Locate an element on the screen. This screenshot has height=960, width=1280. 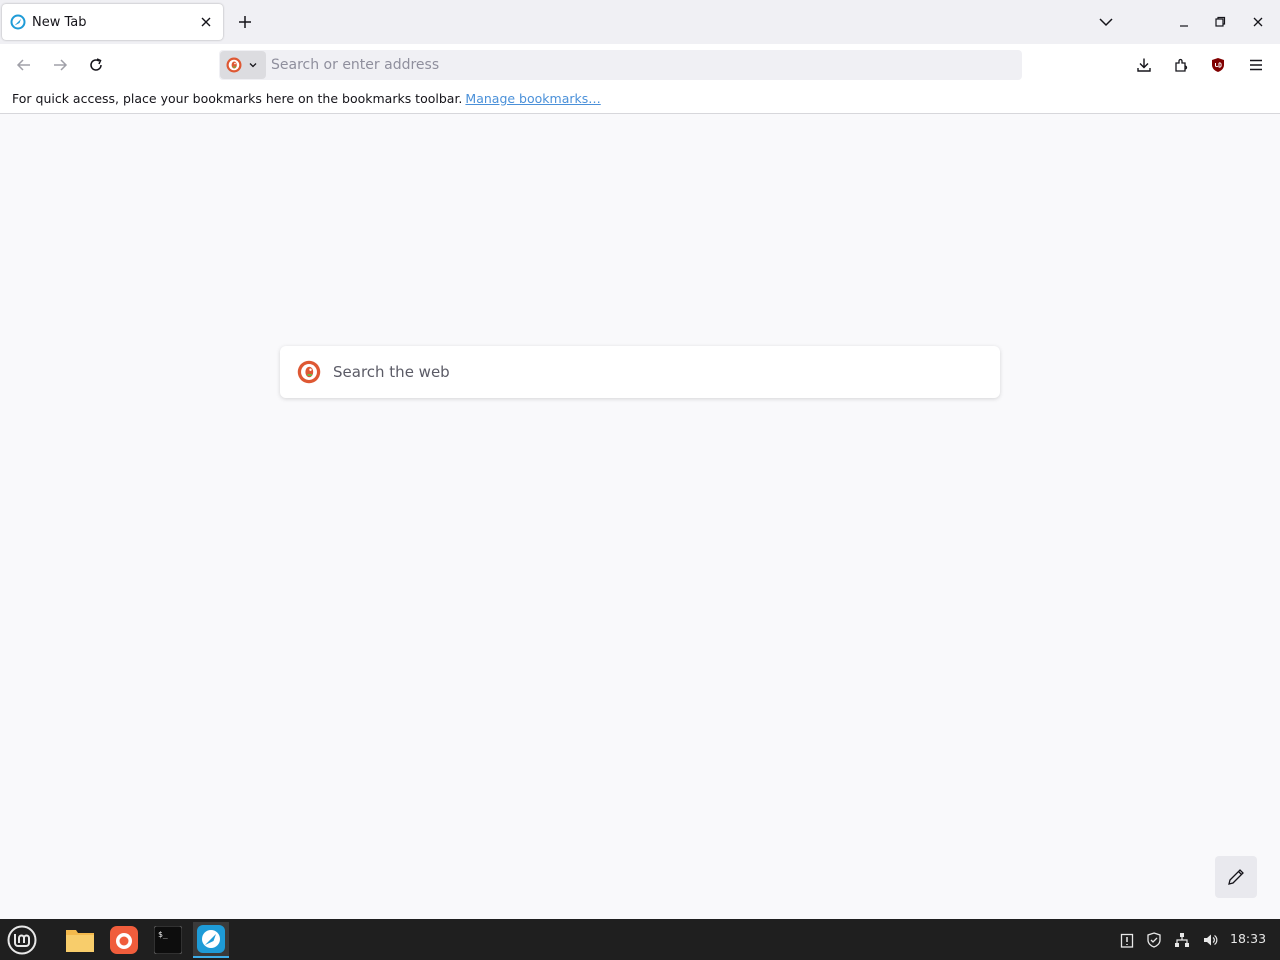
tray-clipboard is located at coordinates (1127, 940).